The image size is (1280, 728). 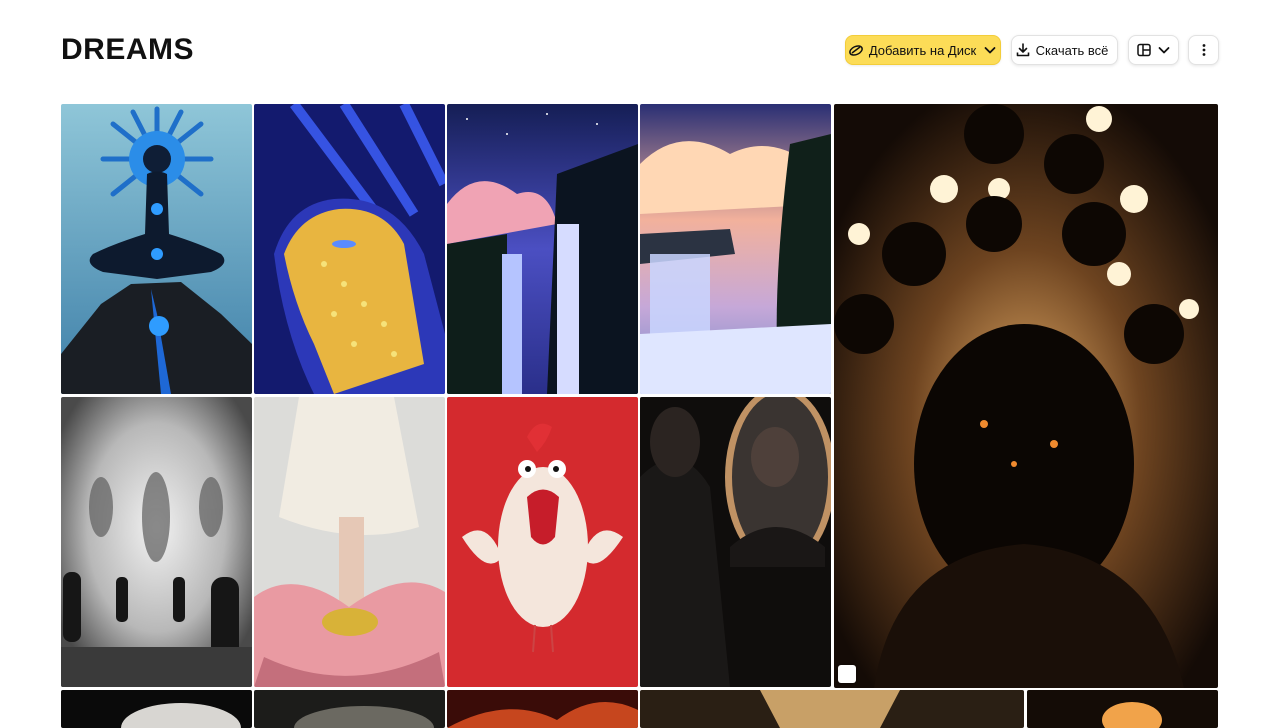 I want to click on photo-night-waterfall, so click(x=542, y=249).